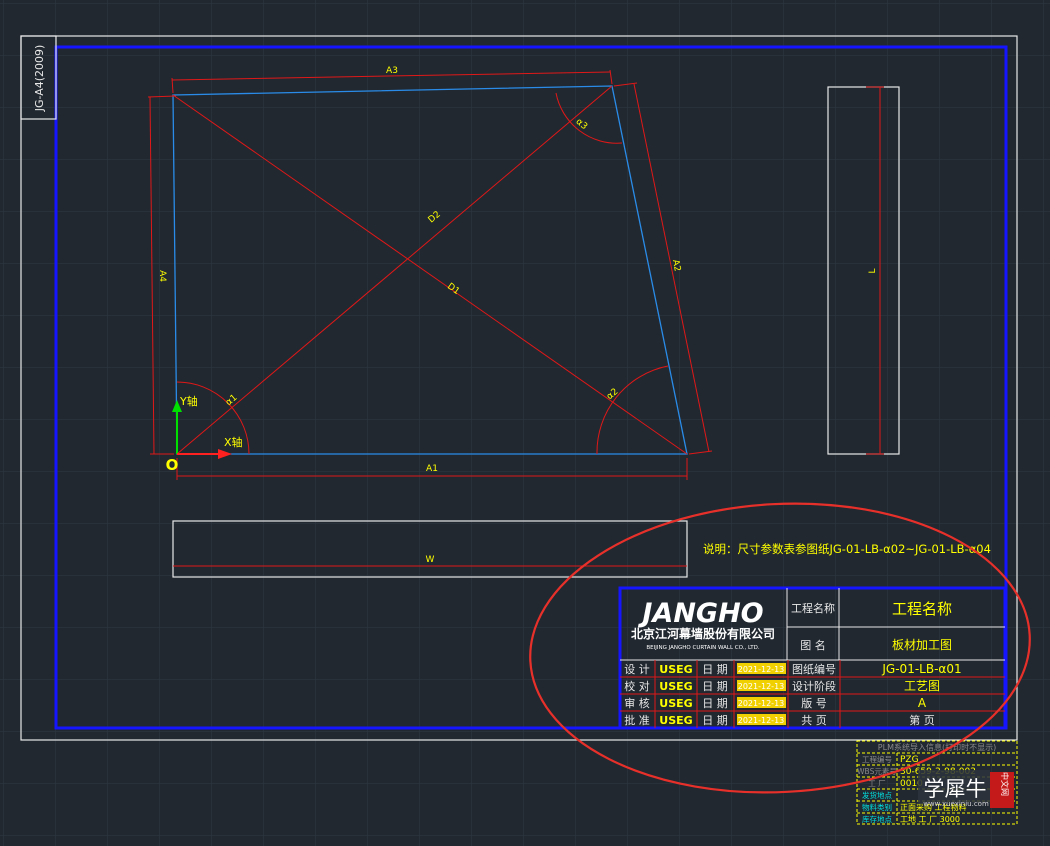 The width and height of the screenshot is (1050, 846). Describe the element at coordinates (432, 469) in the screenshot. I see `dimension-a1-label: A1` at that location.